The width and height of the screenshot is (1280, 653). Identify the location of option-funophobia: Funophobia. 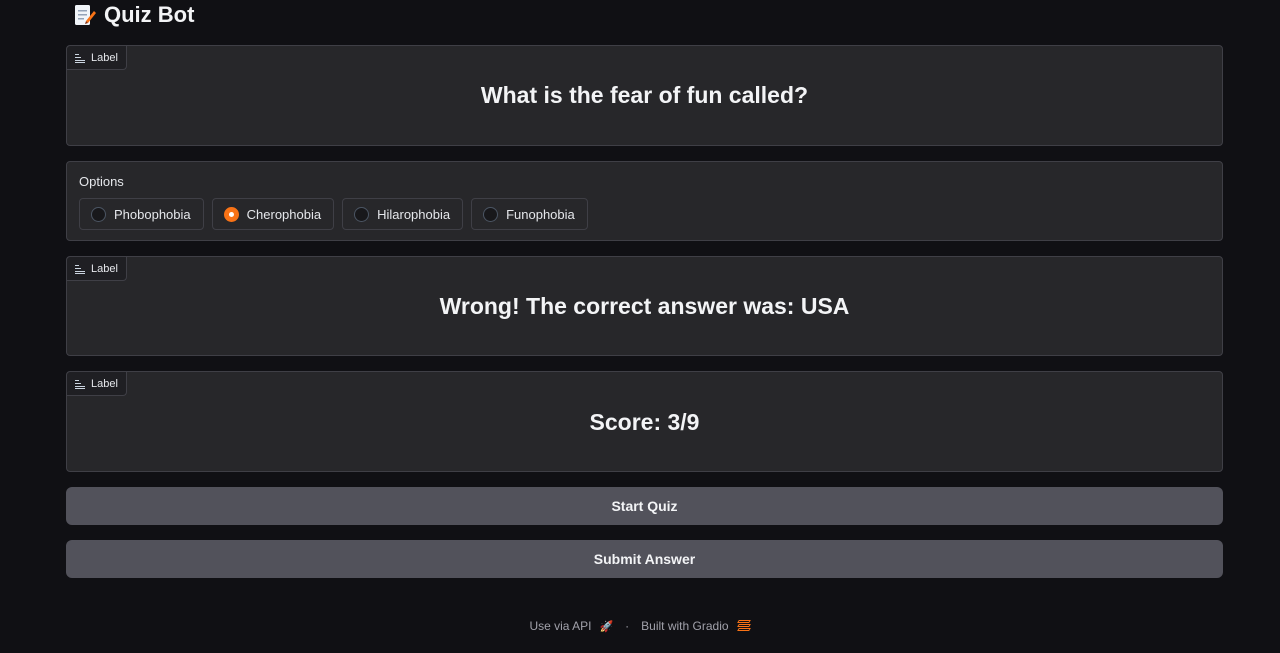
(529, 214).